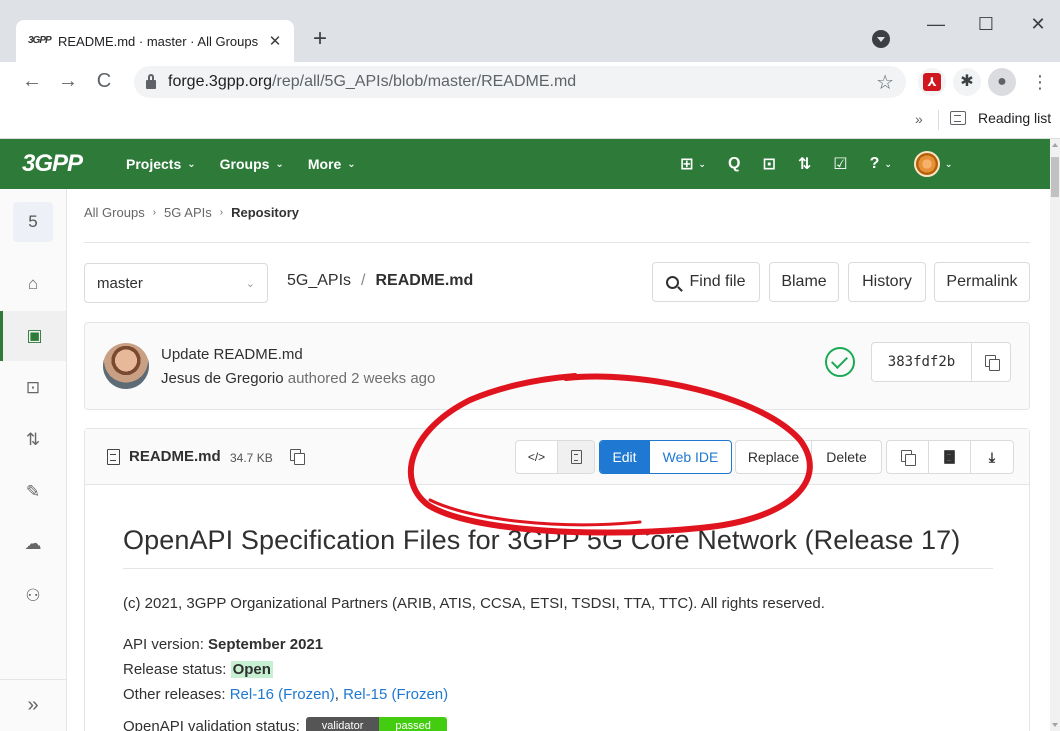 This screenshot has height=731, width=1060. Describe the element at coordinates (804, 282) in the screenshot. I see `blame-button: Blame` at that location.